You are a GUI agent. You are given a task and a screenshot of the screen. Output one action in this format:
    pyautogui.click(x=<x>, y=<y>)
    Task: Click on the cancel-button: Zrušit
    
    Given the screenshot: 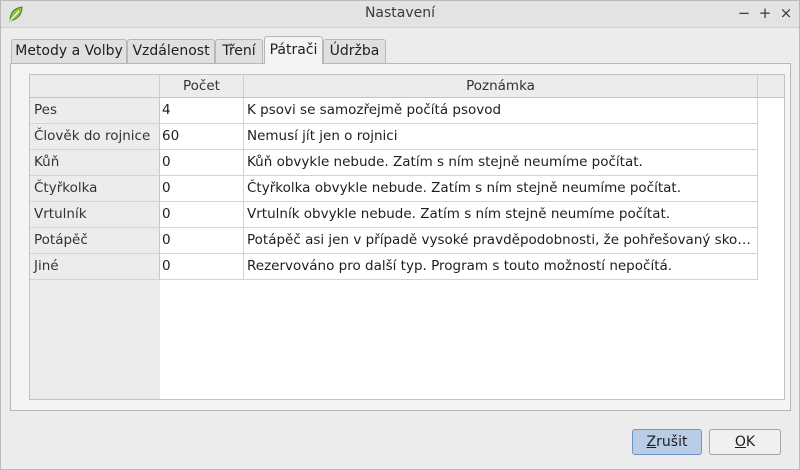 What is the action you would take?
    pyautogui.click(x=667, y=442)
    